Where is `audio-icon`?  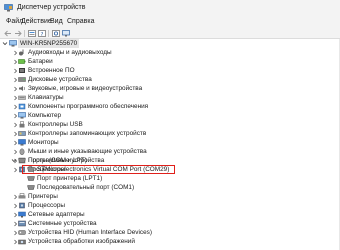 audio-icon is located at coordinates (22, 52).